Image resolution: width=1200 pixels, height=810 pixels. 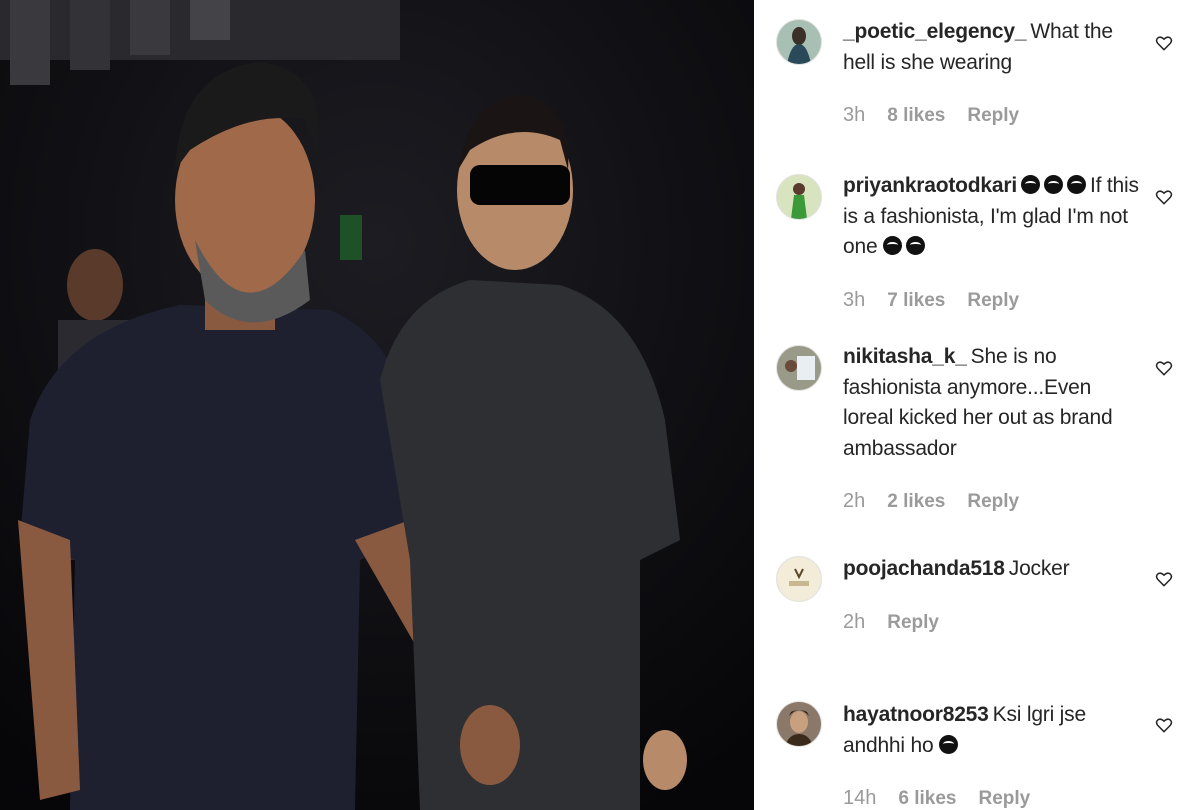 I want to click on comment-text: hayatnoor8253 Ksi lgri jse andhhi ho, so click(x=993, y=730).